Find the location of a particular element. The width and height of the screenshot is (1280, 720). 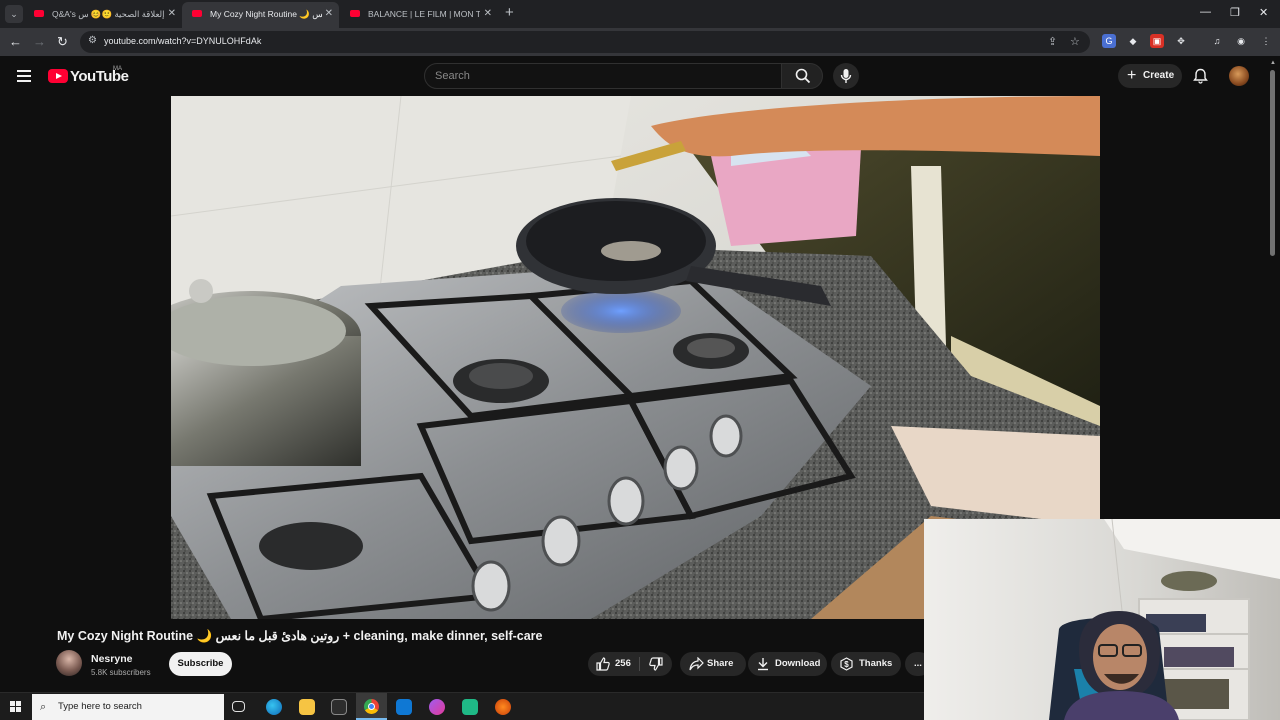

create-button: + Create is located at coordinates (1150, 76).